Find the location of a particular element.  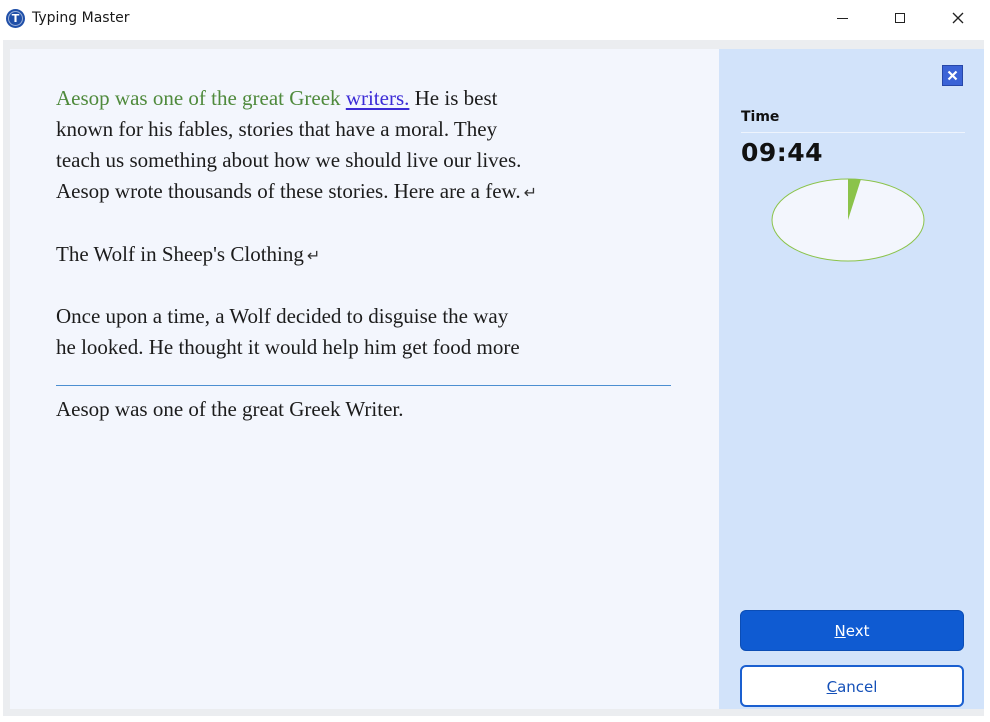

next-button: Next is located at coordinates (852, 630).